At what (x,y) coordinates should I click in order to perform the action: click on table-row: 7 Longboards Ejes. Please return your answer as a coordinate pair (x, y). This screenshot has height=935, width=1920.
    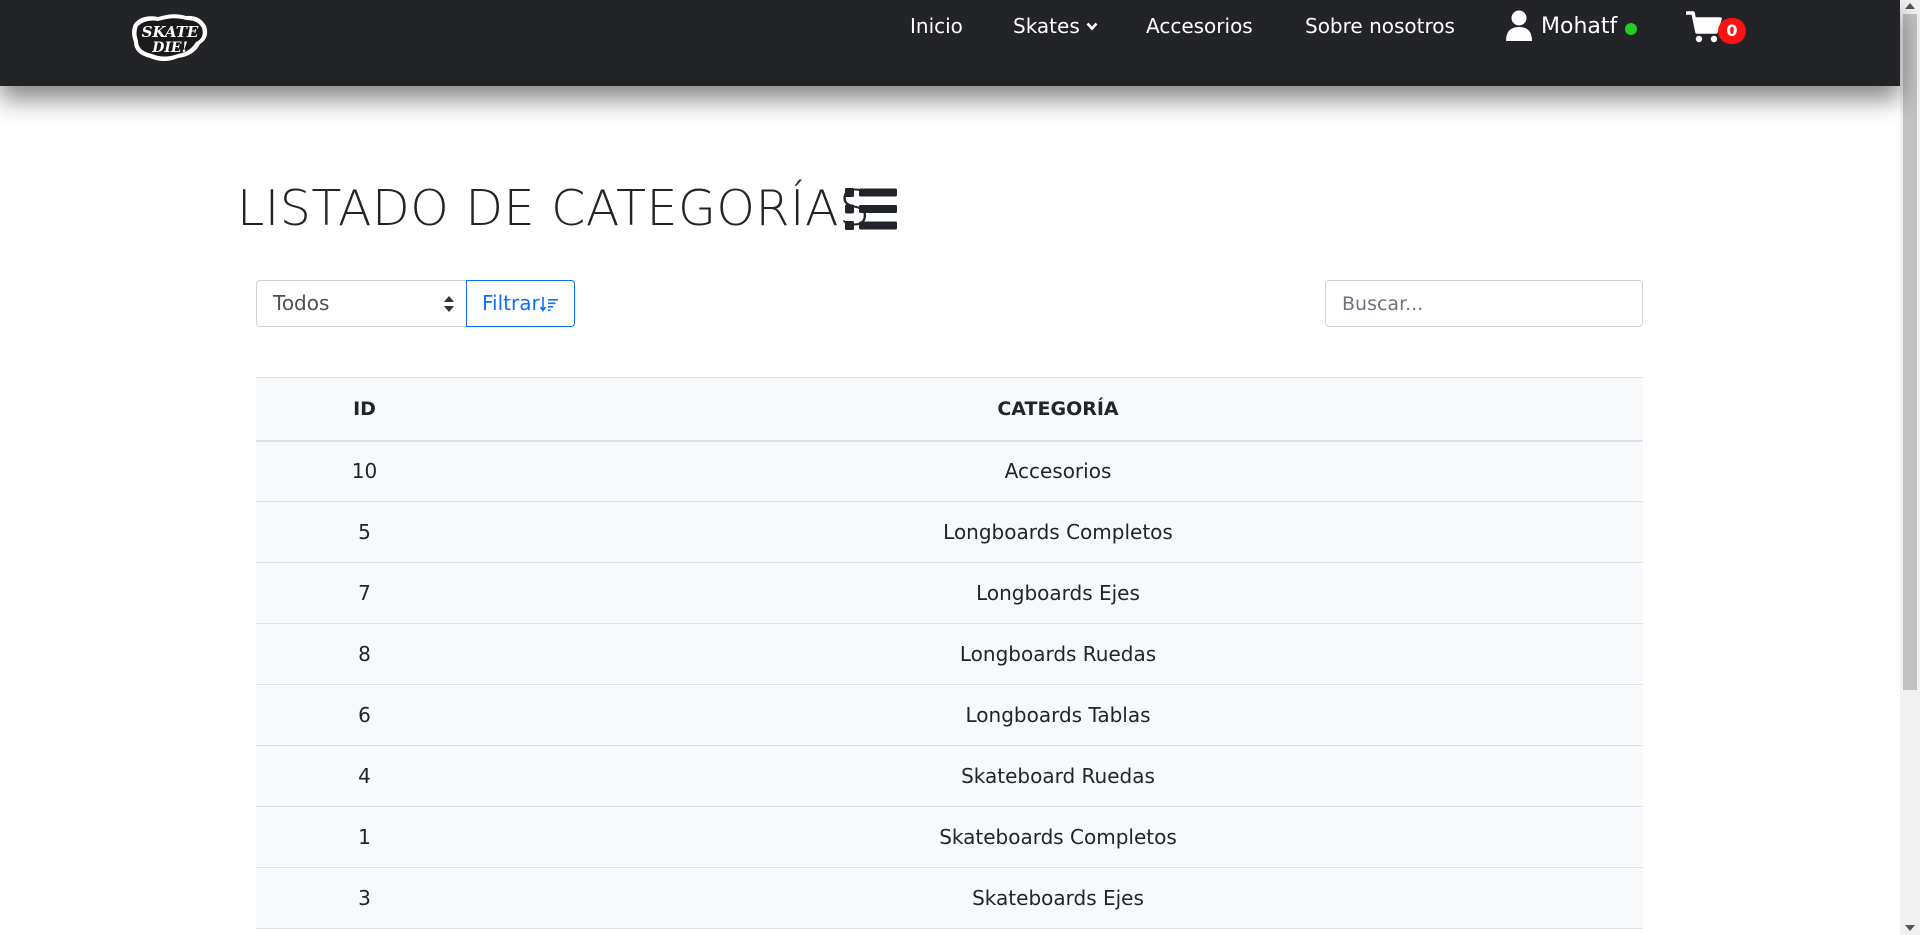
    Looking at the image, I should click on (949, 593).